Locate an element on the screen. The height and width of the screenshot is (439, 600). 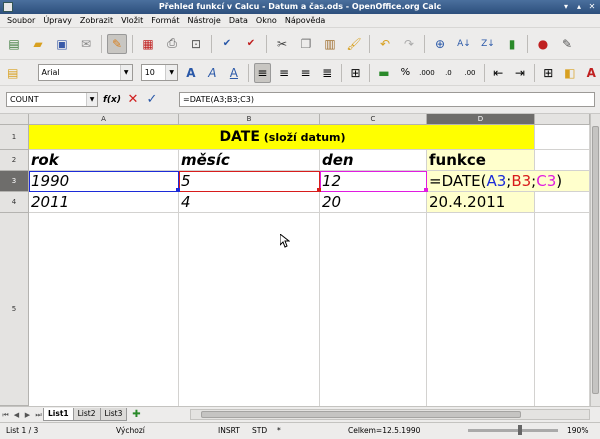
print-icon: ⎙ is located at coordinates (172, 44).